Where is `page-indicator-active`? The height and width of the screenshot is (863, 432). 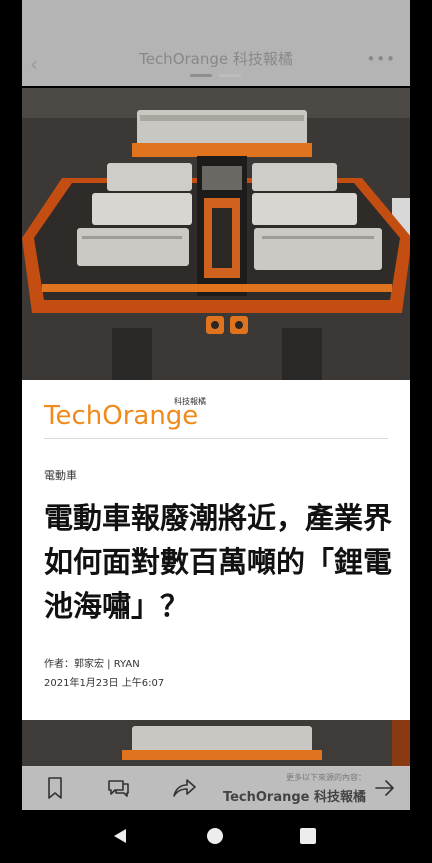 page-indicator-active is located at coordinates (201, 75).